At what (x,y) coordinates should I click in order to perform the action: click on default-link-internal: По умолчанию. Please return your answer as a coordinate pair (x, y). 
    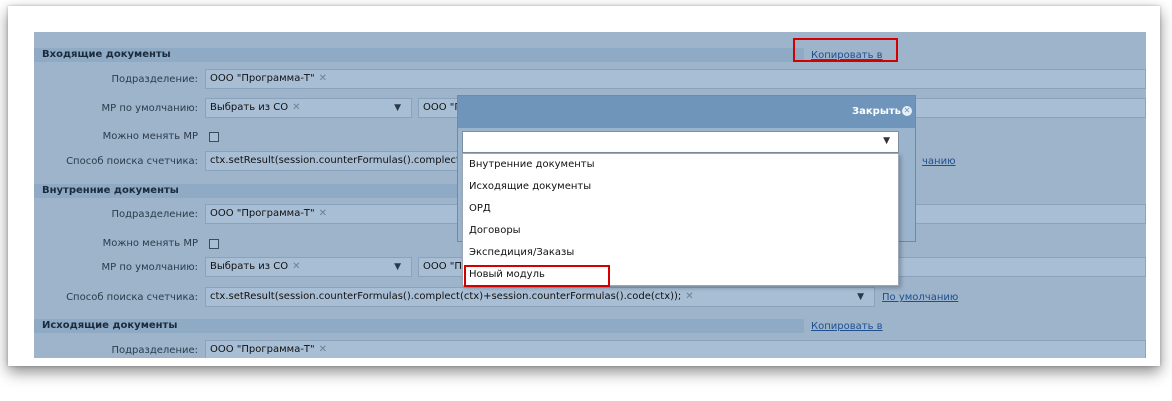
    Looking at the image, I should click on (920, 297).